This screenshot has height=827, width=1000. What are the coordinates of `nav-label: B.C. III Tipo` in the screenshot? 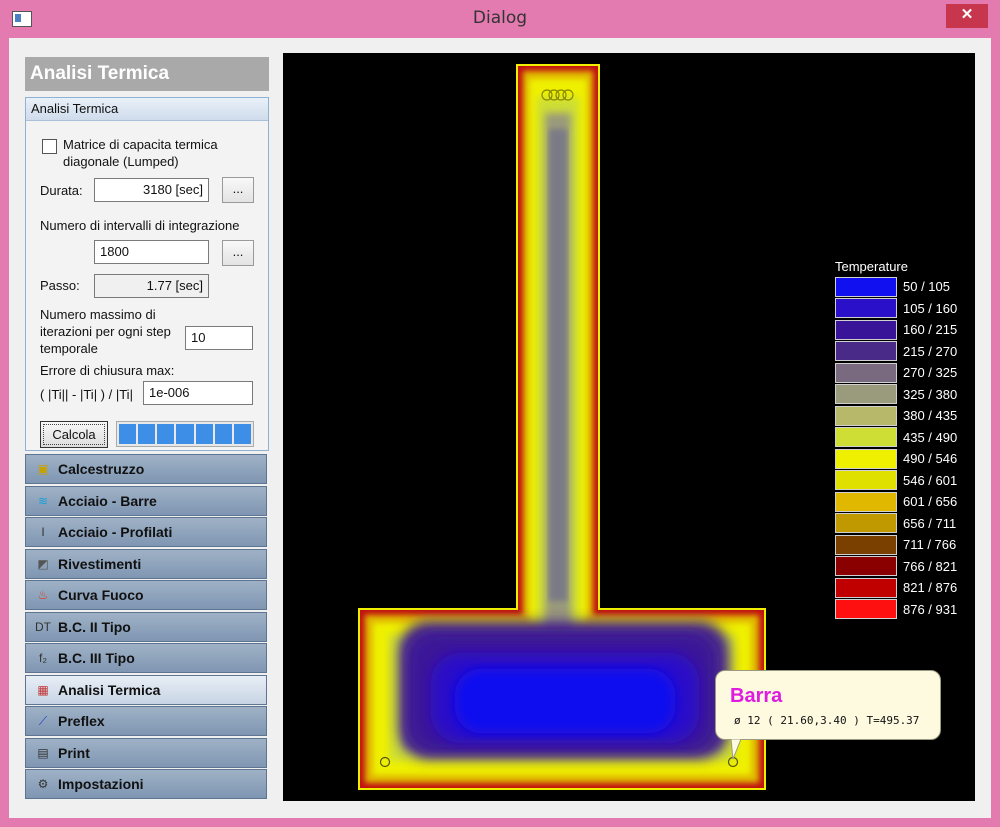 It's located at (96, 658).